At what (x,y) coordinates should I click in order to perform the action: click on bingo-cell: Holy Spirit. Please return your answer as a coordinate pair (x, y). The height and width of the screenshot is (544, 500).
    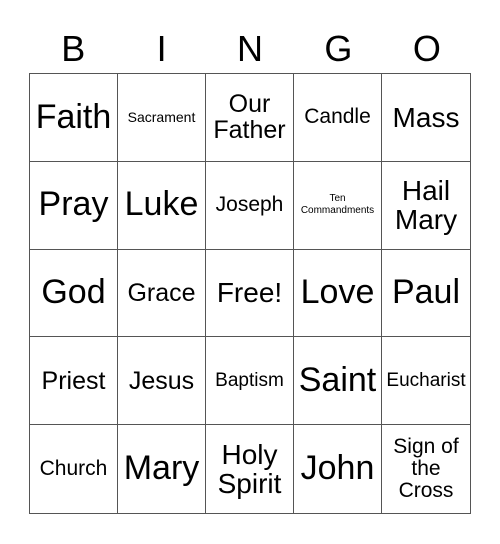
    Looking at the image, I should click on (250, 469).